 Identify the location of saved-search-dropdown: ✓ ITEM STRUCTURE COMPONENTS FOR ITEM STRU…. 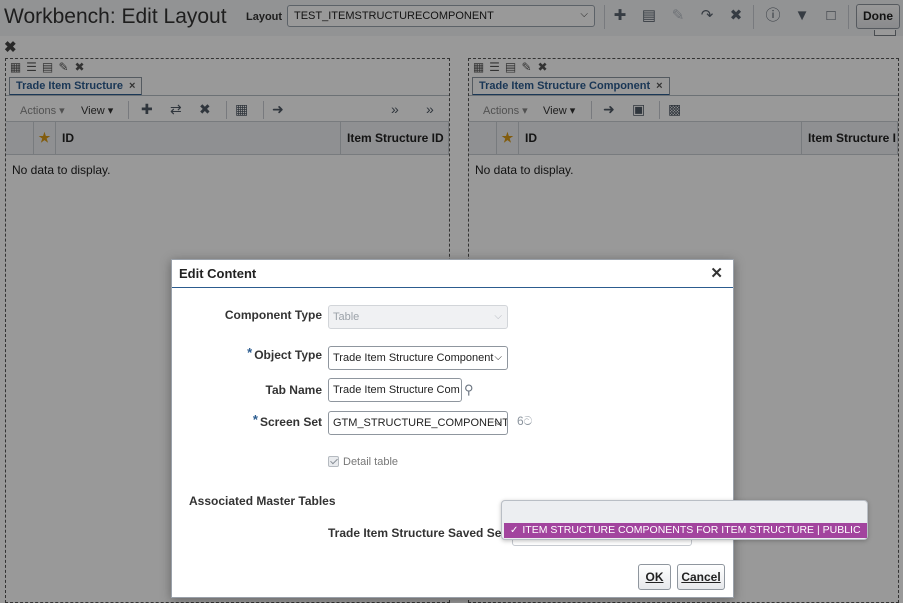
(684, 520).